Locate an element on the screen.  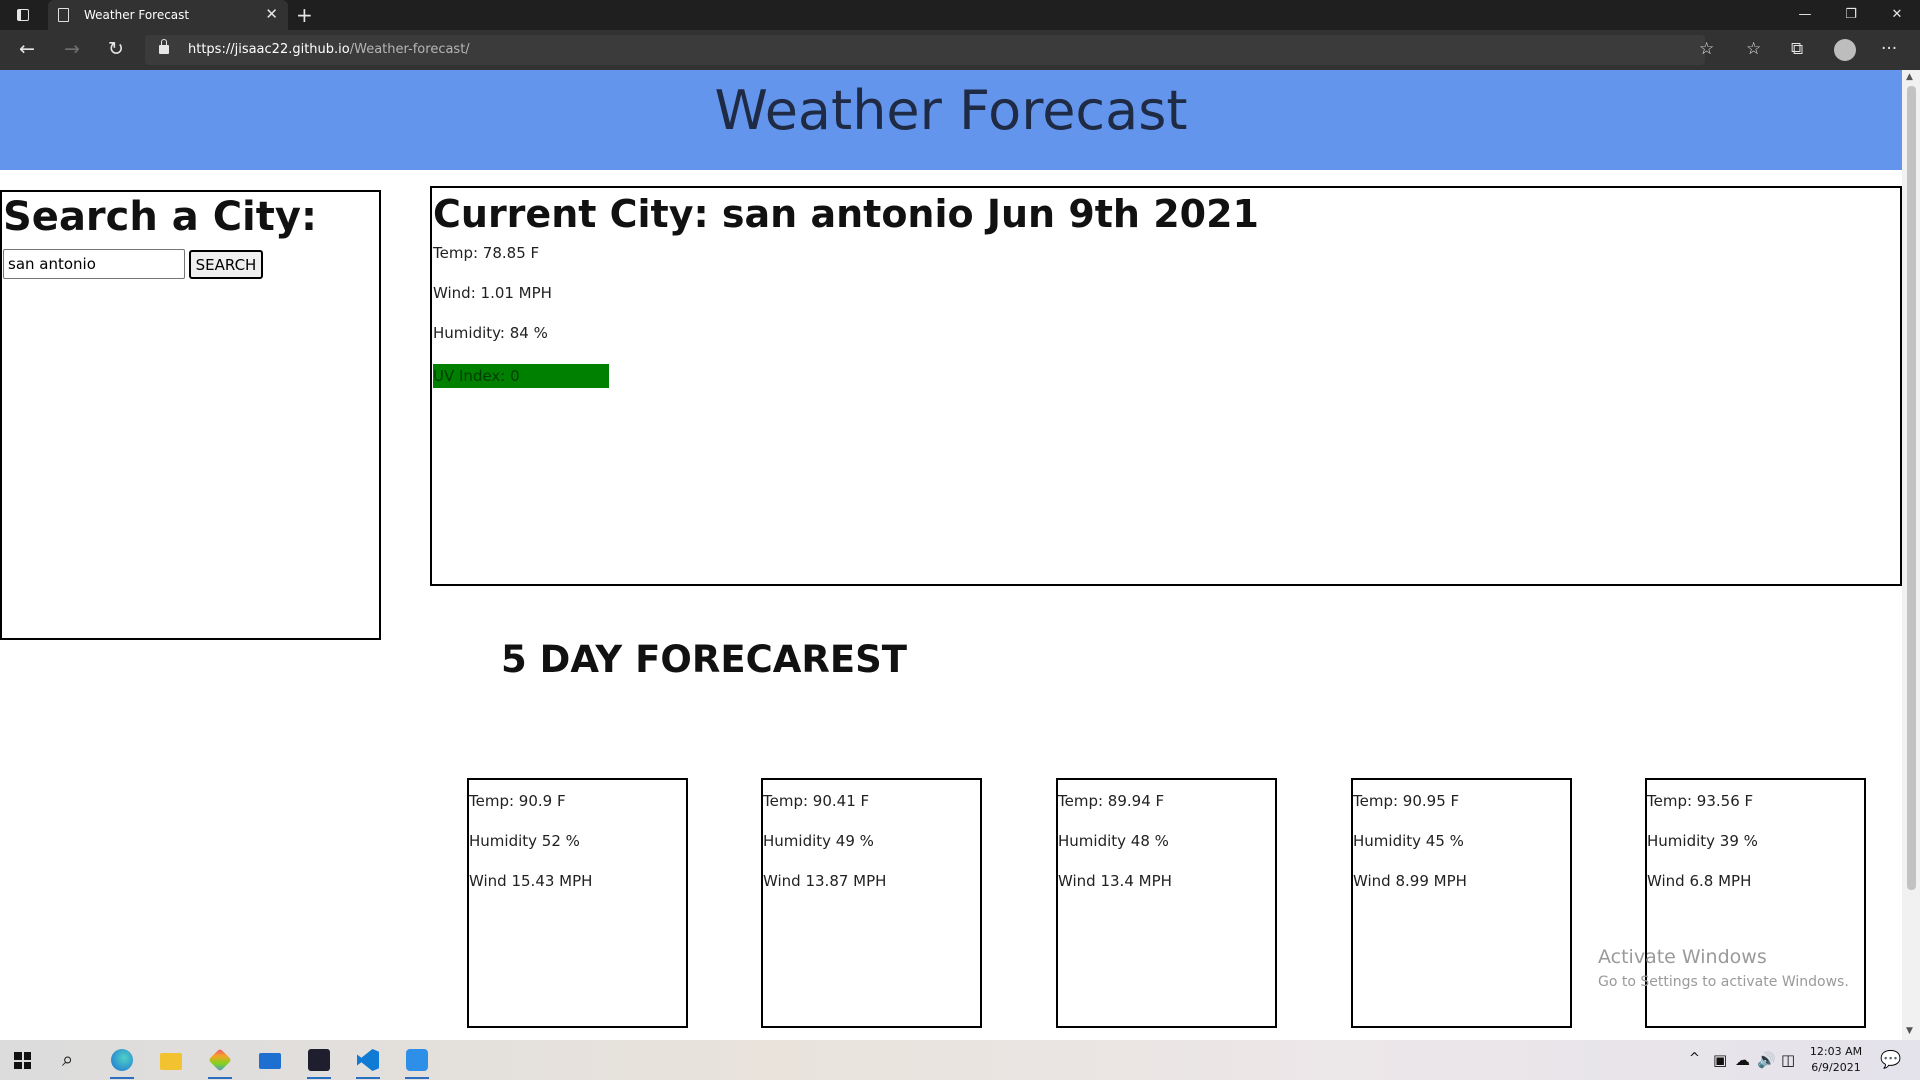
page-icon is located at coordinates (63, 15).